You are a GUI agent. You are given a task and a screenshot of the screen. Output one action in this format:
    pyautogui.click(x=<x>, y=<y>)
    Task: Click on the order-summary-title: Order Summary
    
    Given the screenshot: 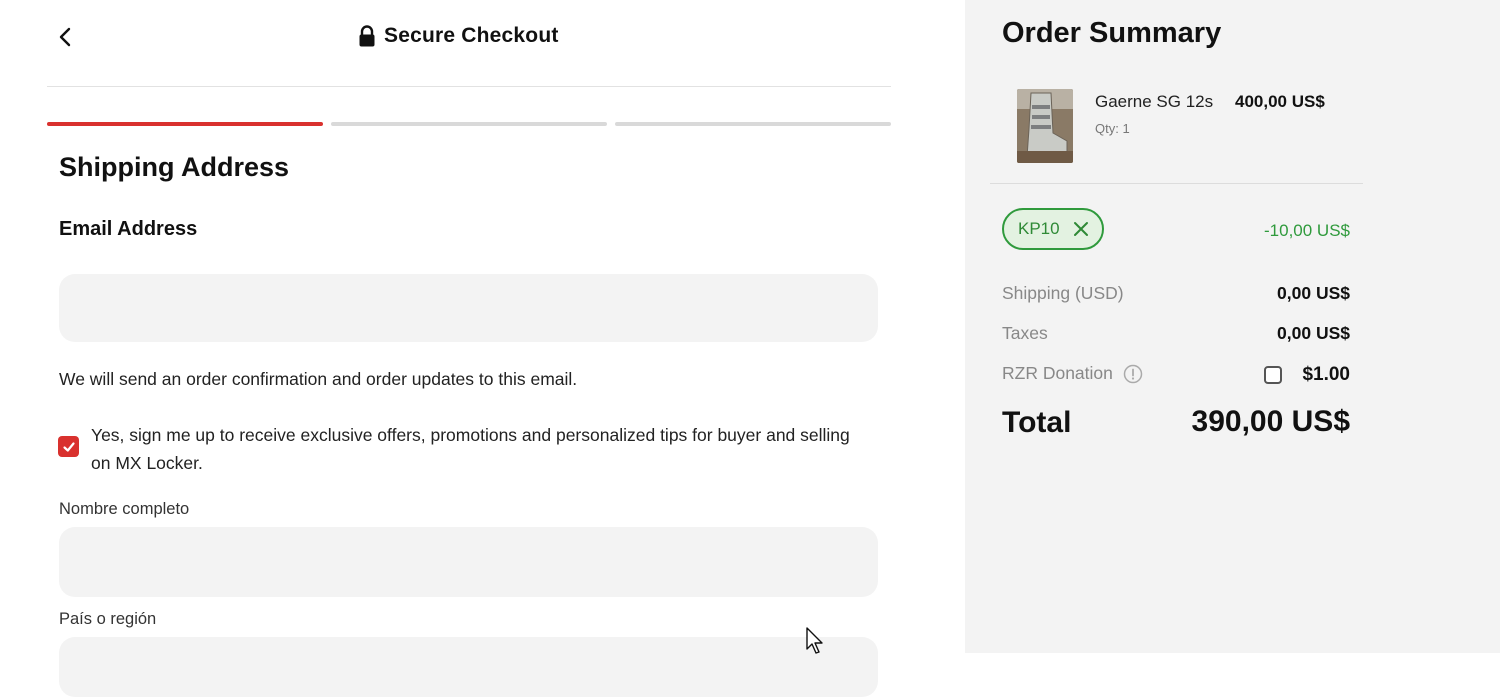 What is the action you would take?
    pyautogui.click(x=1112, y=33)
    